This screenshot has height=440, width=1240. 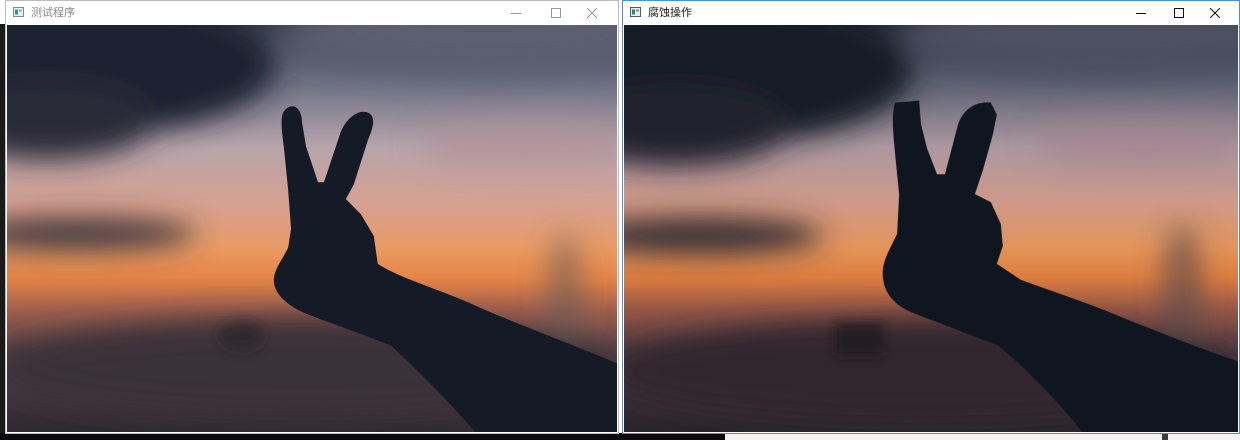 I want to click on minimize-button, so click(x=516, y=13).